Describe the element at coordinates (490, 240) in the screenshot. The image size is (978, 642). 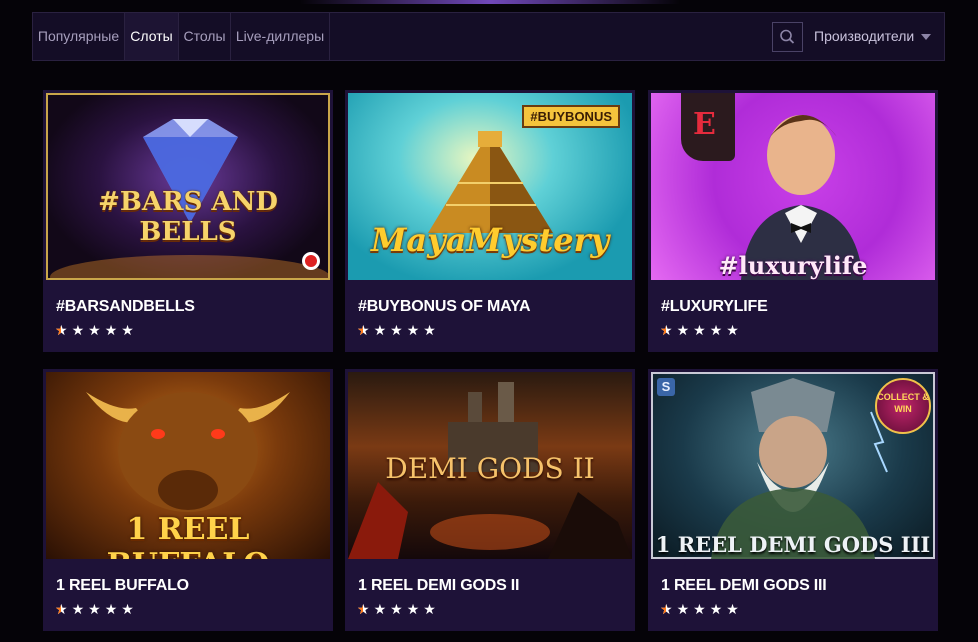
I see `game-art-title: MayaMystery` at that location.